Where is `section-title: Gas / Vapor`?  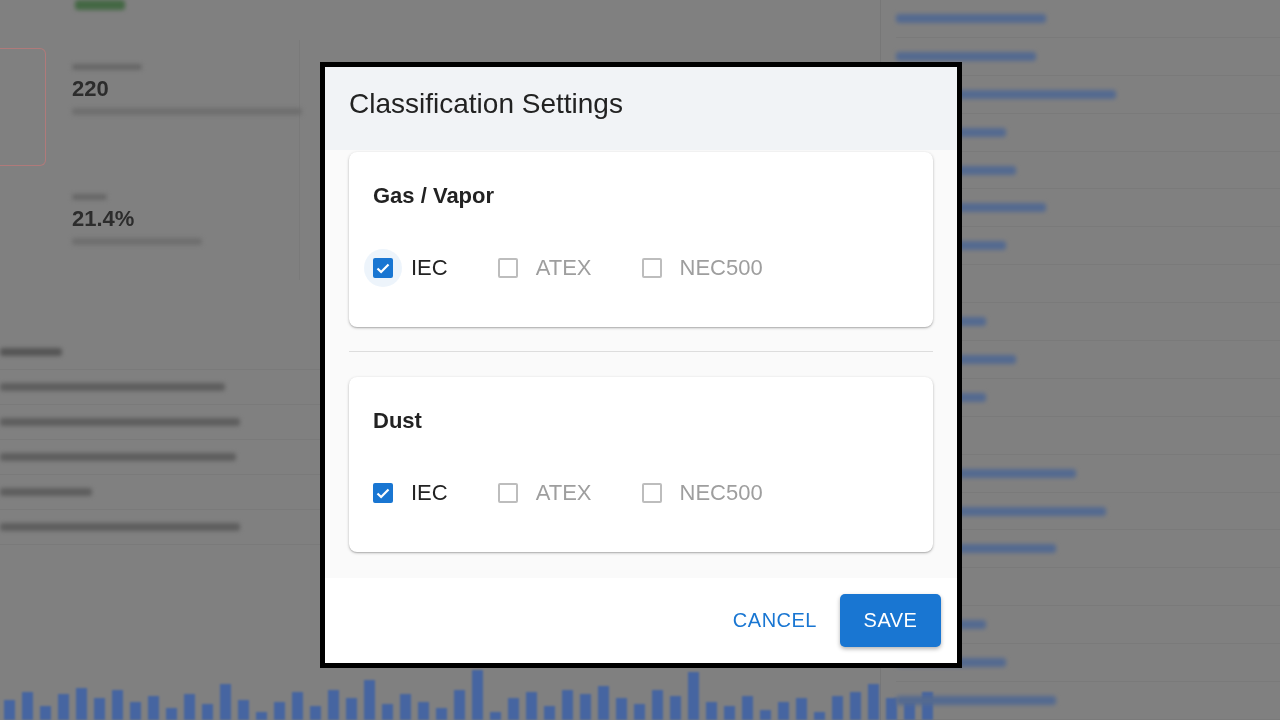 section-title: Gas / Vapor is located at coordinates (434, 196).